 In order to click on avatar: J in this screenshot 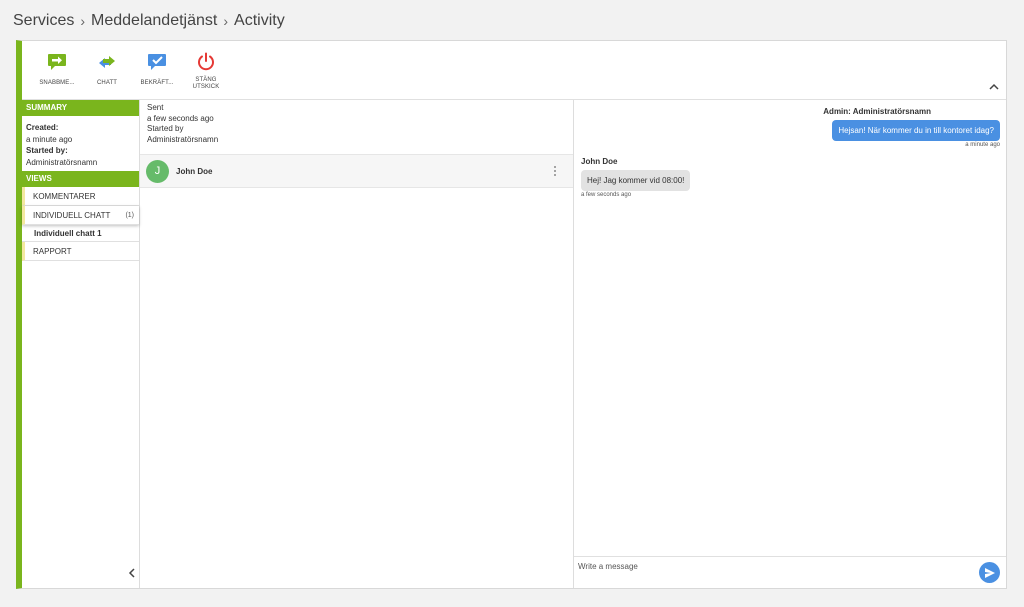, I will do `click(157, 171)`.